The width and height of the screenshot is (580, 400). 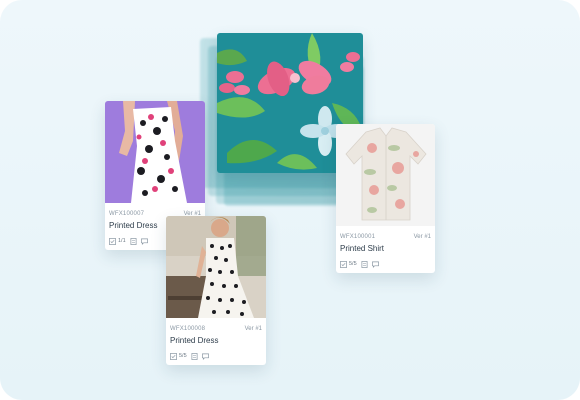 I want to click on sku-code: WFX100008, so click(x=188, y=329).